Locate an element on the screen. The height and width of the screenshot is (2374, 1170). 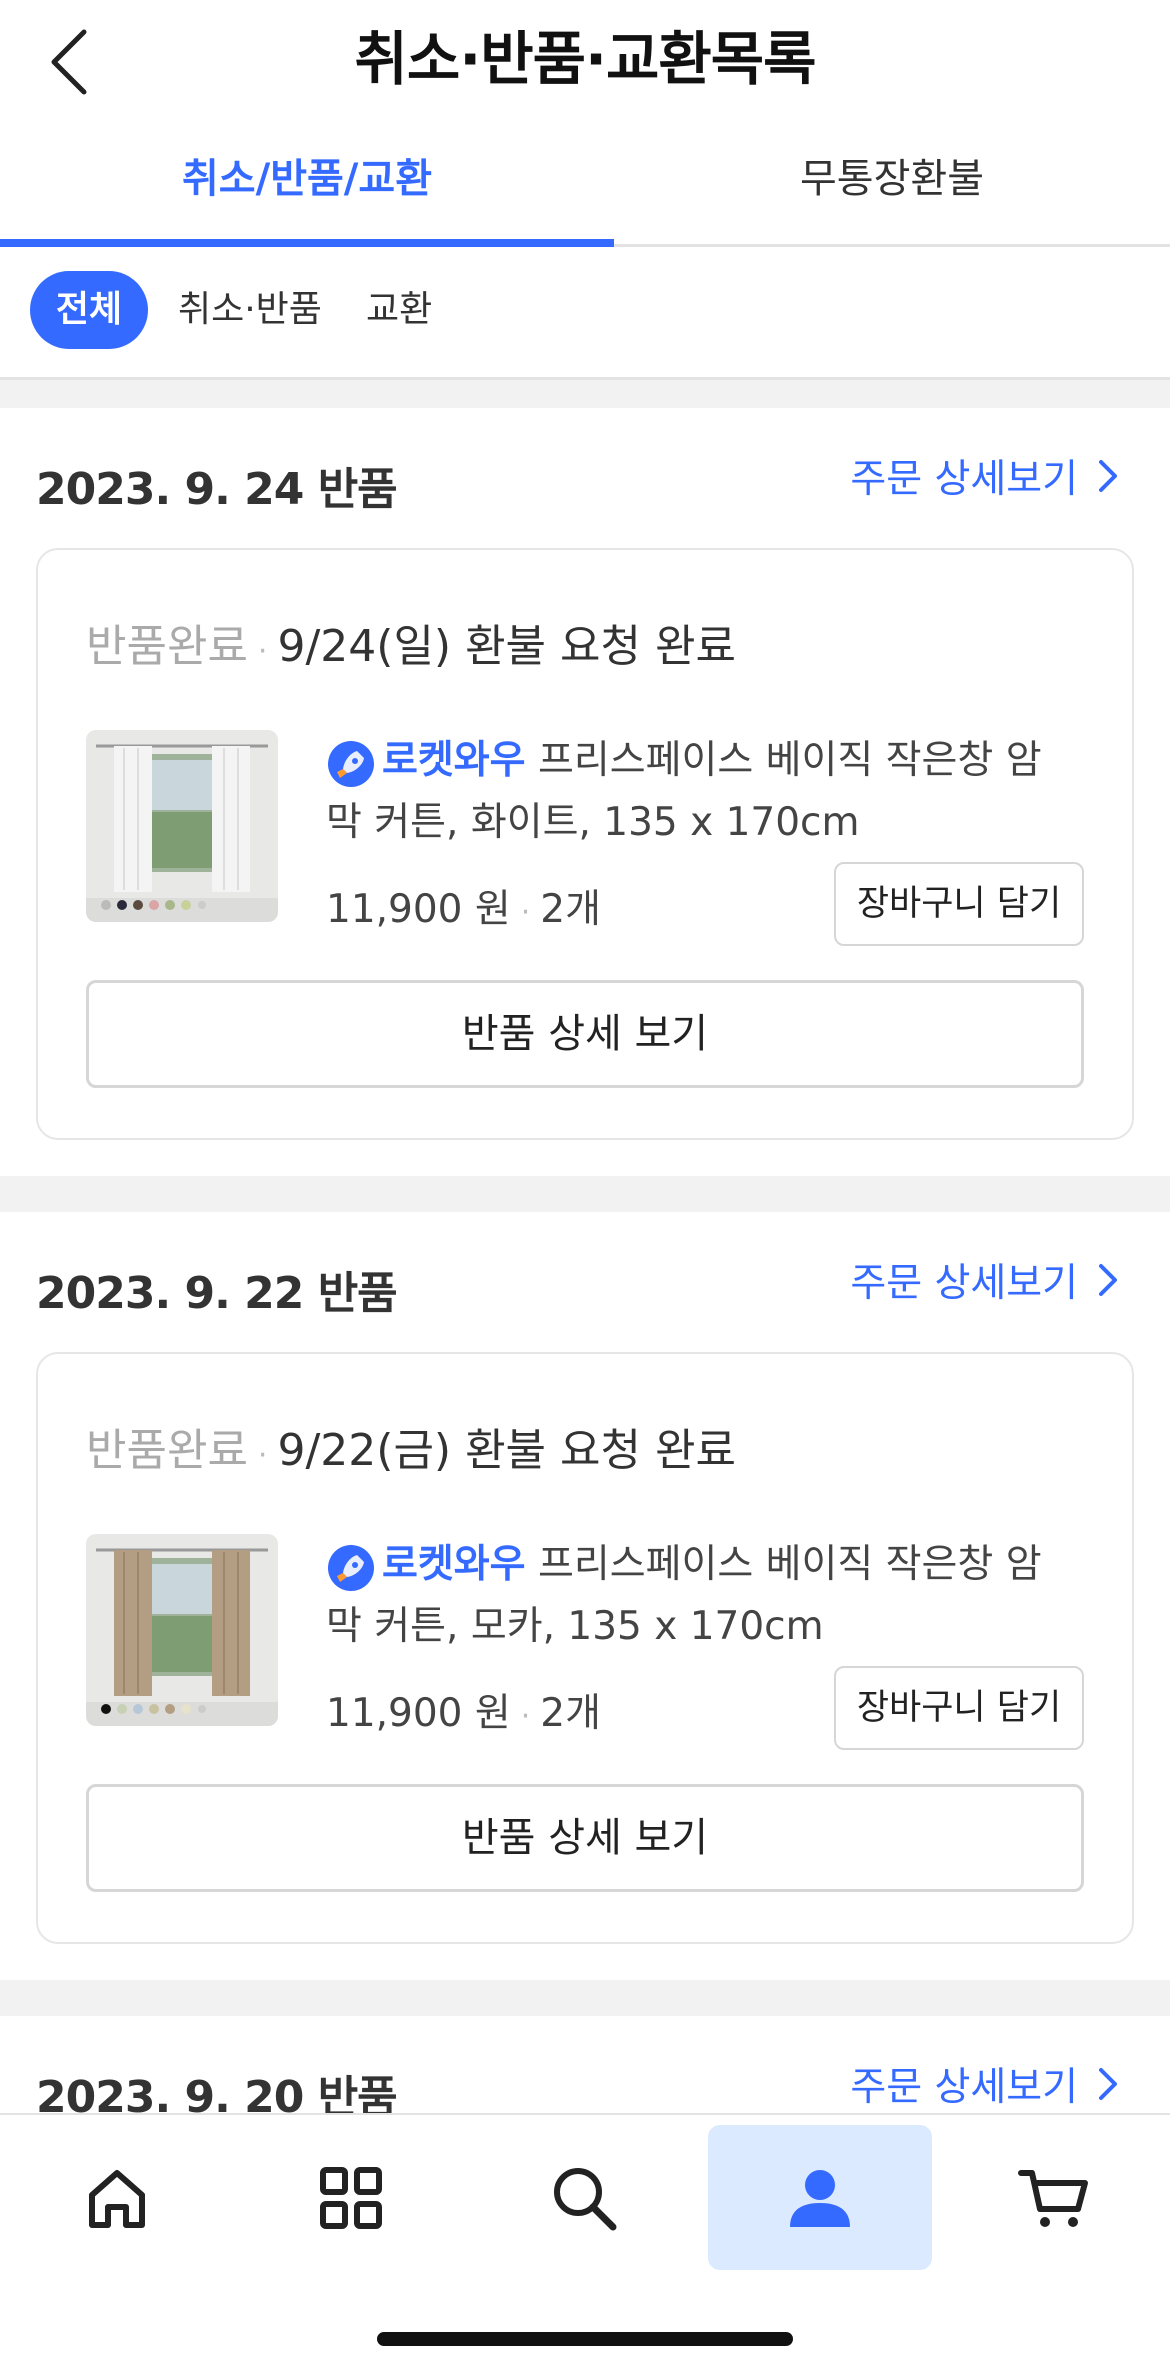
status-line: 반품완료 · 9/24(일) 환불 요청 완료 is located at coordinates (411, 642).